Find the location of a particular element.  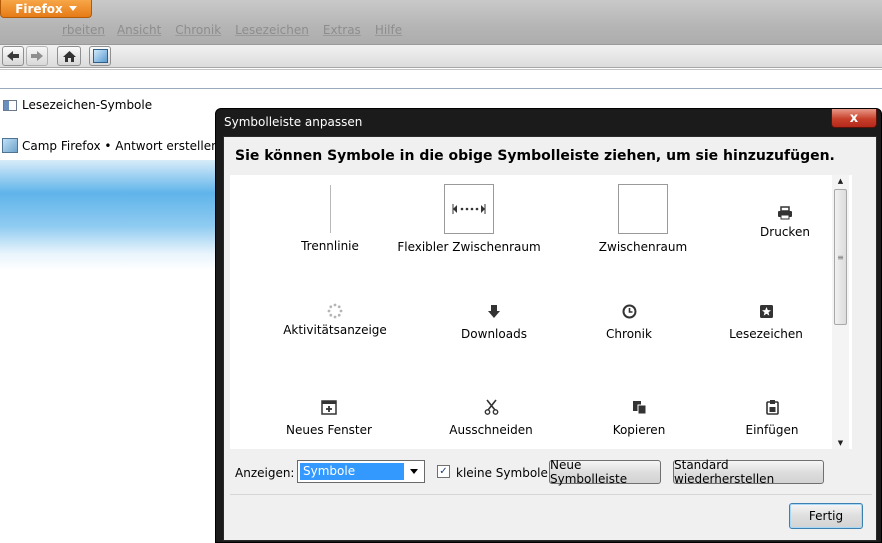

palette-item-history: Chronik is located at coordinates (629, 321).